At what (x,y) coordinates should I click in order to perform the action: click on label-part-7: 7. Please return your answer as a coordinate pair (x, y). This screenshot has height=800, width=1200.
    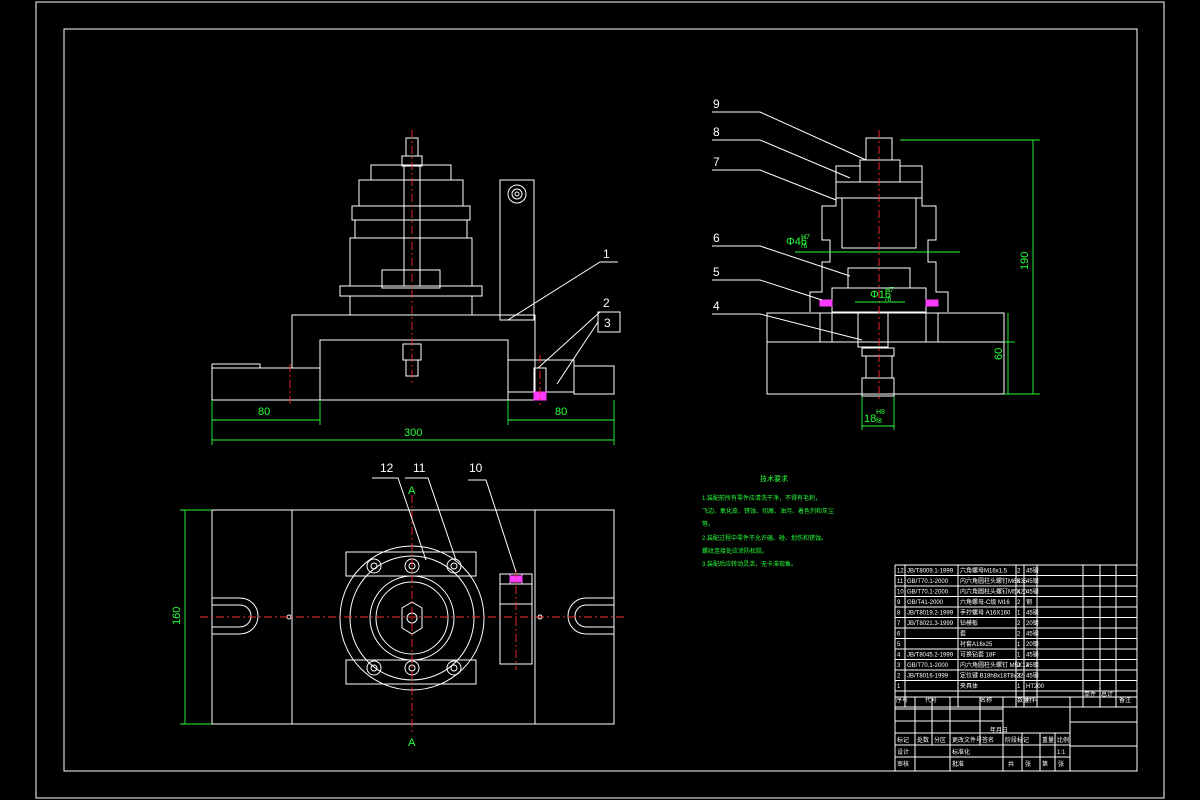
    Looking at the image, I should click on (716, 162).